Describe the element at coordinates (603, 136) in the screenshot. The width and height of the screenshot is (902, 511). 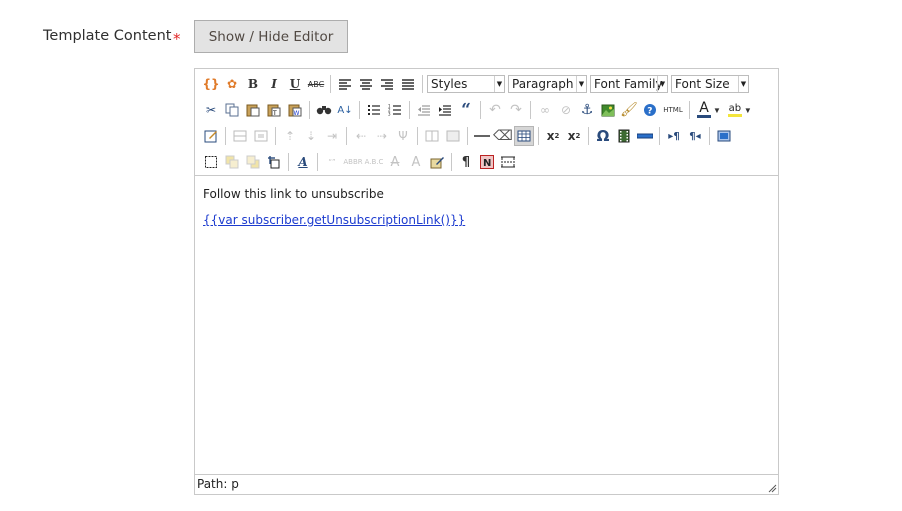
I see `special-char-icon: Ω` at that location.